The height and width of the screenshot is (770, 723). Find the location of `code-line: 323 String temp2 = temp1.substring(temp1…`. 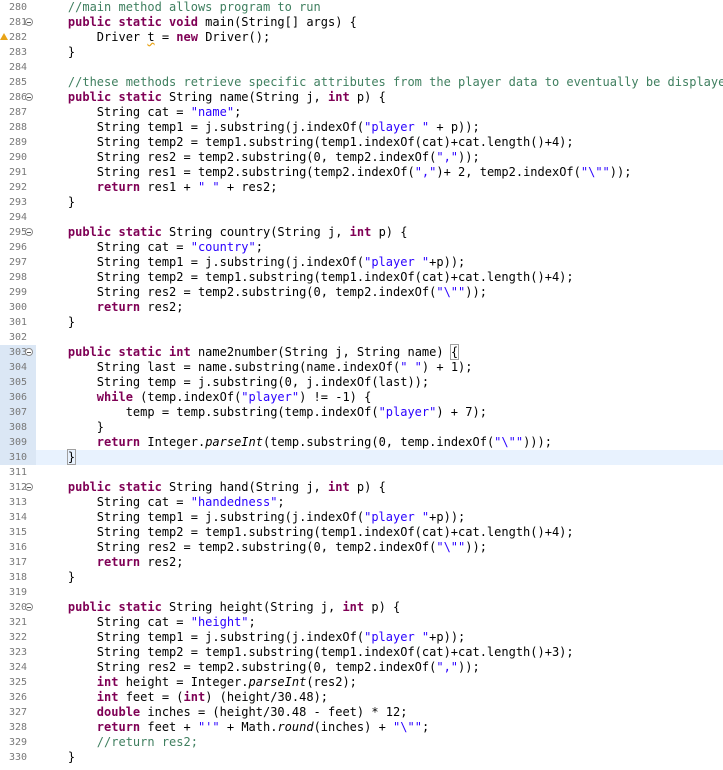

code-line: 323 String temp2 = temp1.substring(temp1… is located at coordinates (361, 652).